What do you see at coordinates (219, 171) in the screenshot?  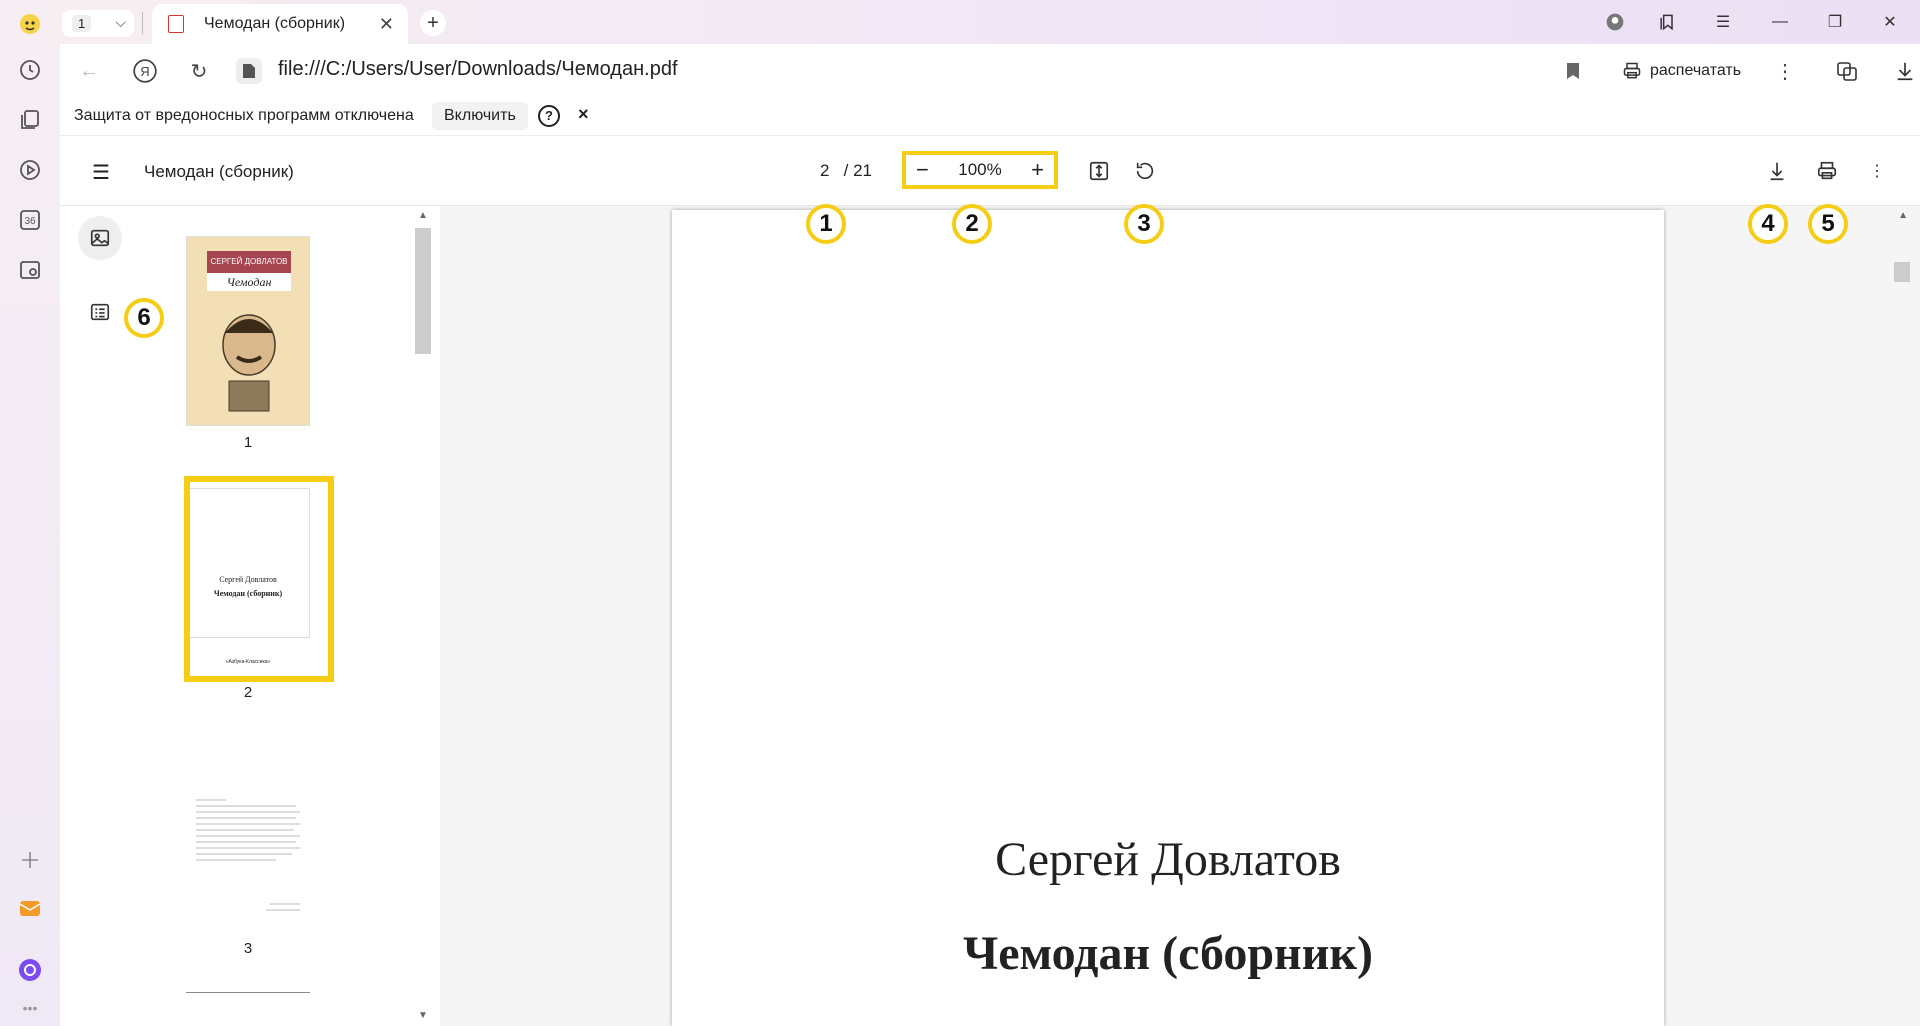 I see `document-title: Чемодан (сборник)` at bounding box center [219, 171].